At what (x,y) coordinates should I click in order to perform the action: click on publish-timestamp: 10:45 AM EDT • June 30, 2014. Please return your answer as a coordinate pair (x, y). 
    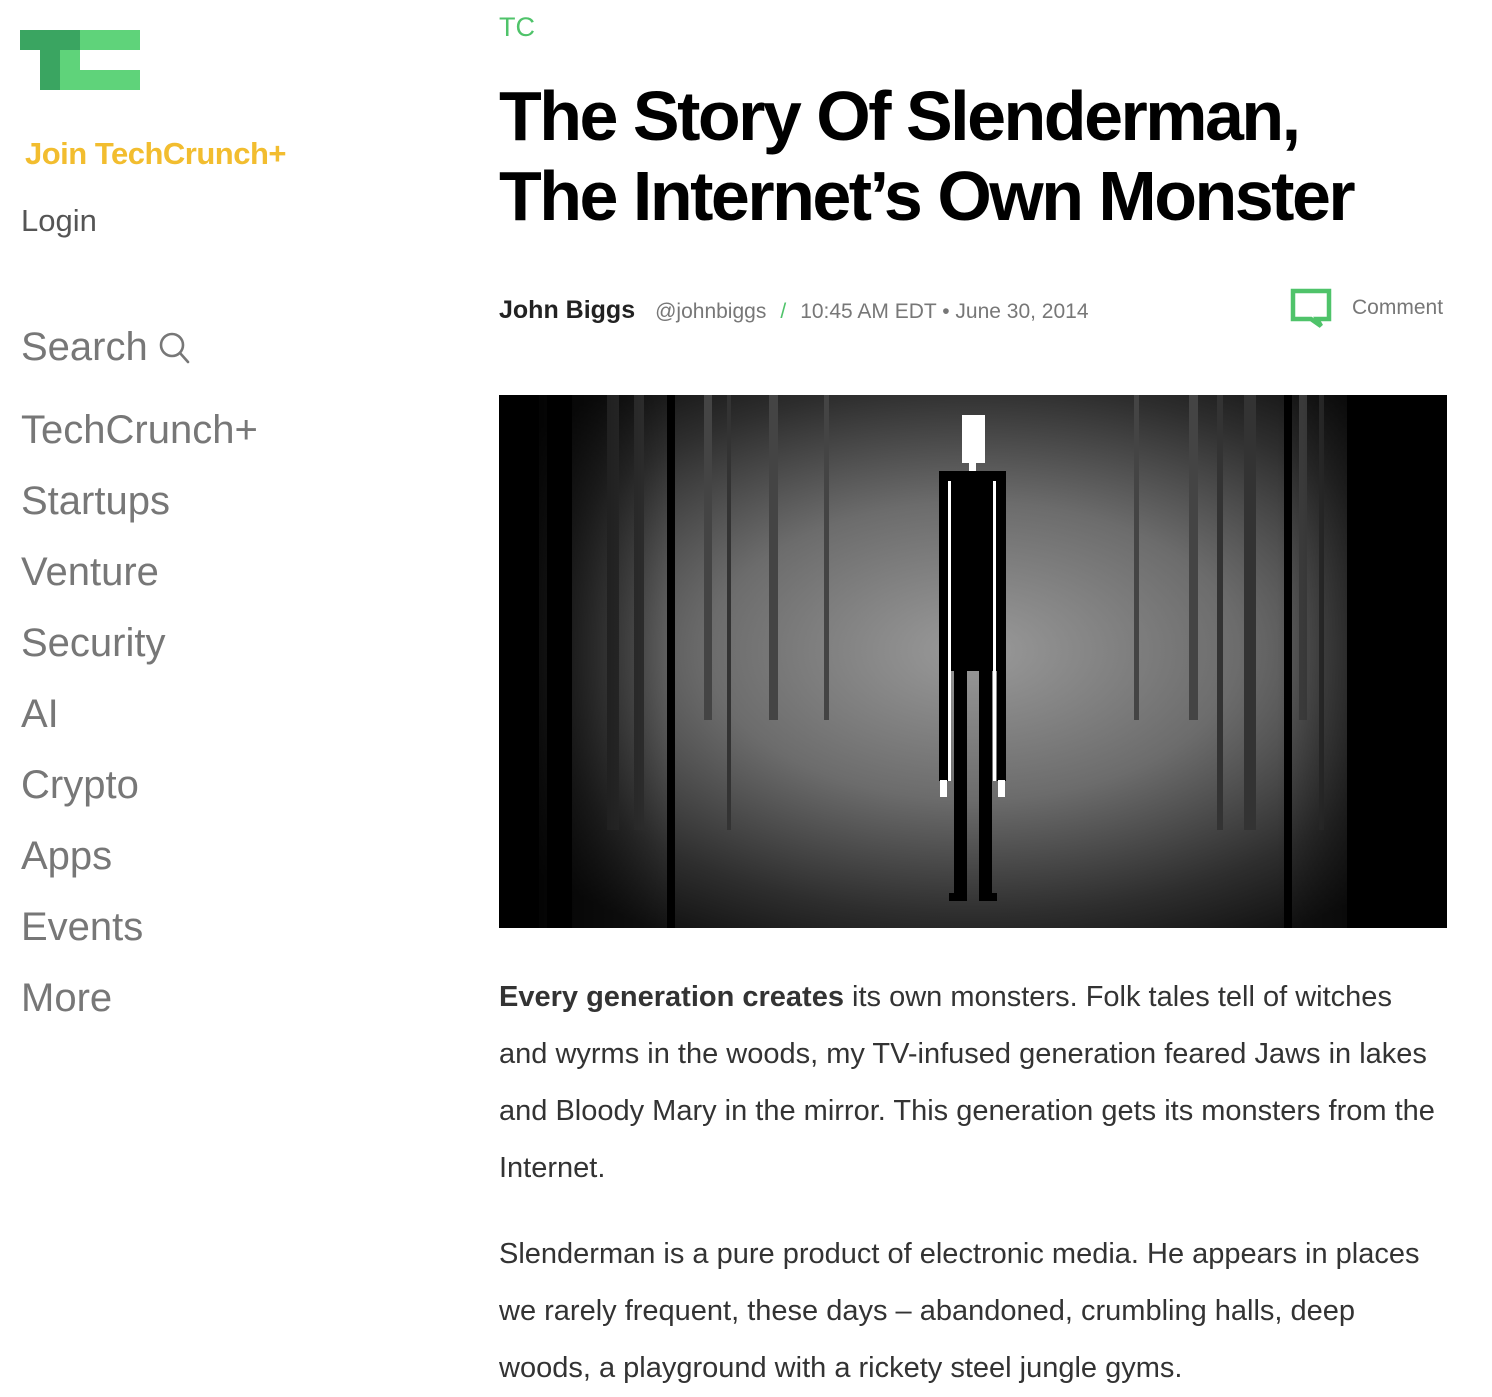
    Looking at the image, I should click on (944, 311).